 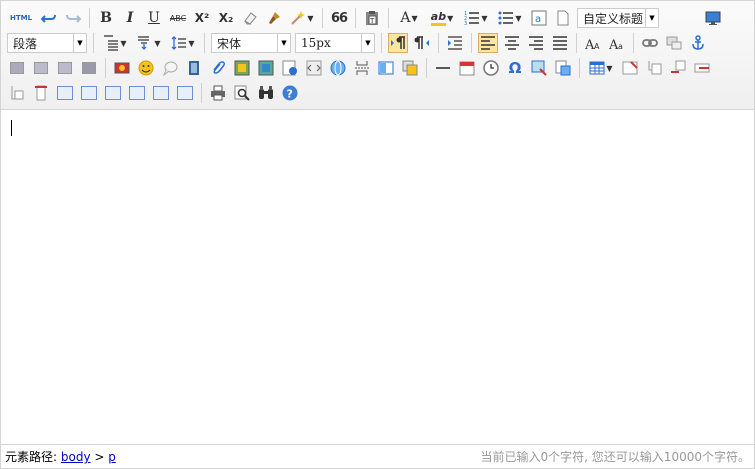 I want to click on image-icon, so click(x=122, y=68).